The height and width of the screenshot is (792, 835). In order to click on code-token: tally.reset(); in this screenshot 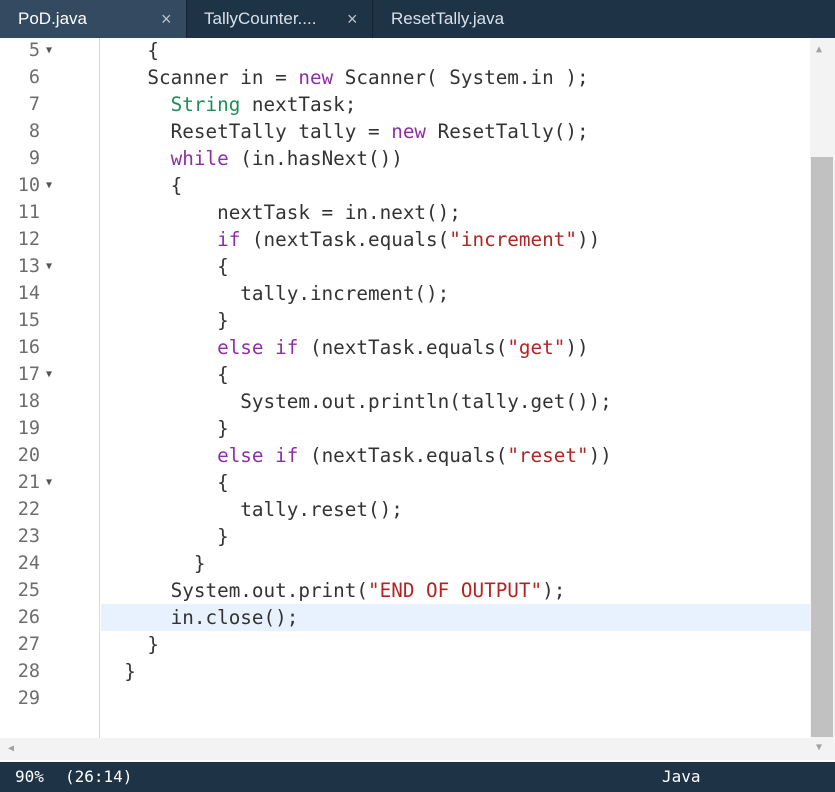, I will do `click(252, 509)`.